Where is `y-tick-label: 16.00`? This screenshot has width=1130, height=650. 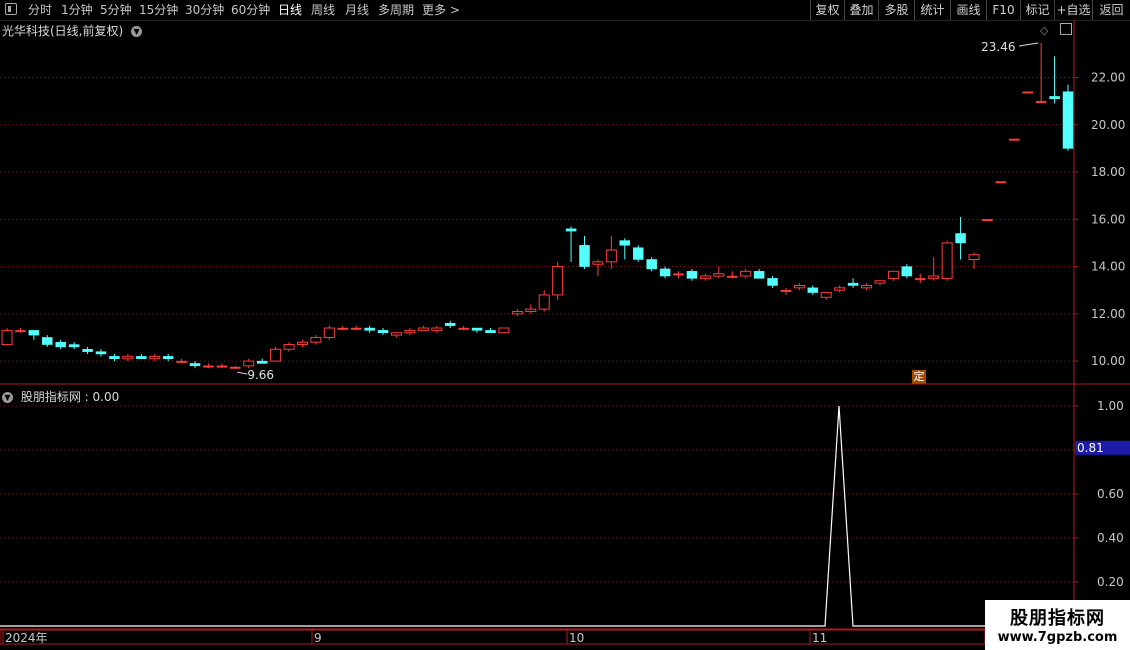
y-tick-label: 16.00 is located at coordinates (1108, 219).